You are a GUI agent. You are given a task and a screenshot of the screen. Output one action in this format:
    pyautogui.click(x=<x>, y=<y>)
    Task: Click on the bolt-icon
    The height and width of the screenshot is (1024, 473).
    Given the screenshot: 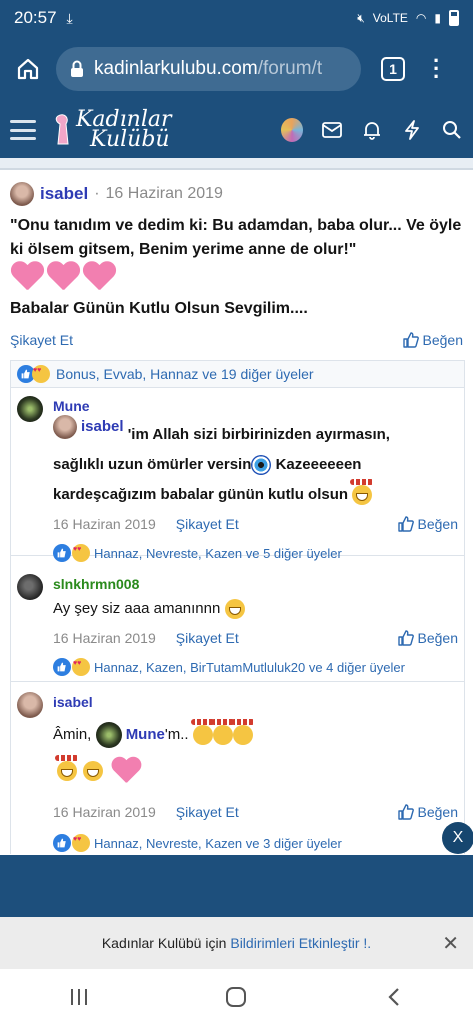 What is the action you would take?
    pyautogui.click(x=412, y=130)
    